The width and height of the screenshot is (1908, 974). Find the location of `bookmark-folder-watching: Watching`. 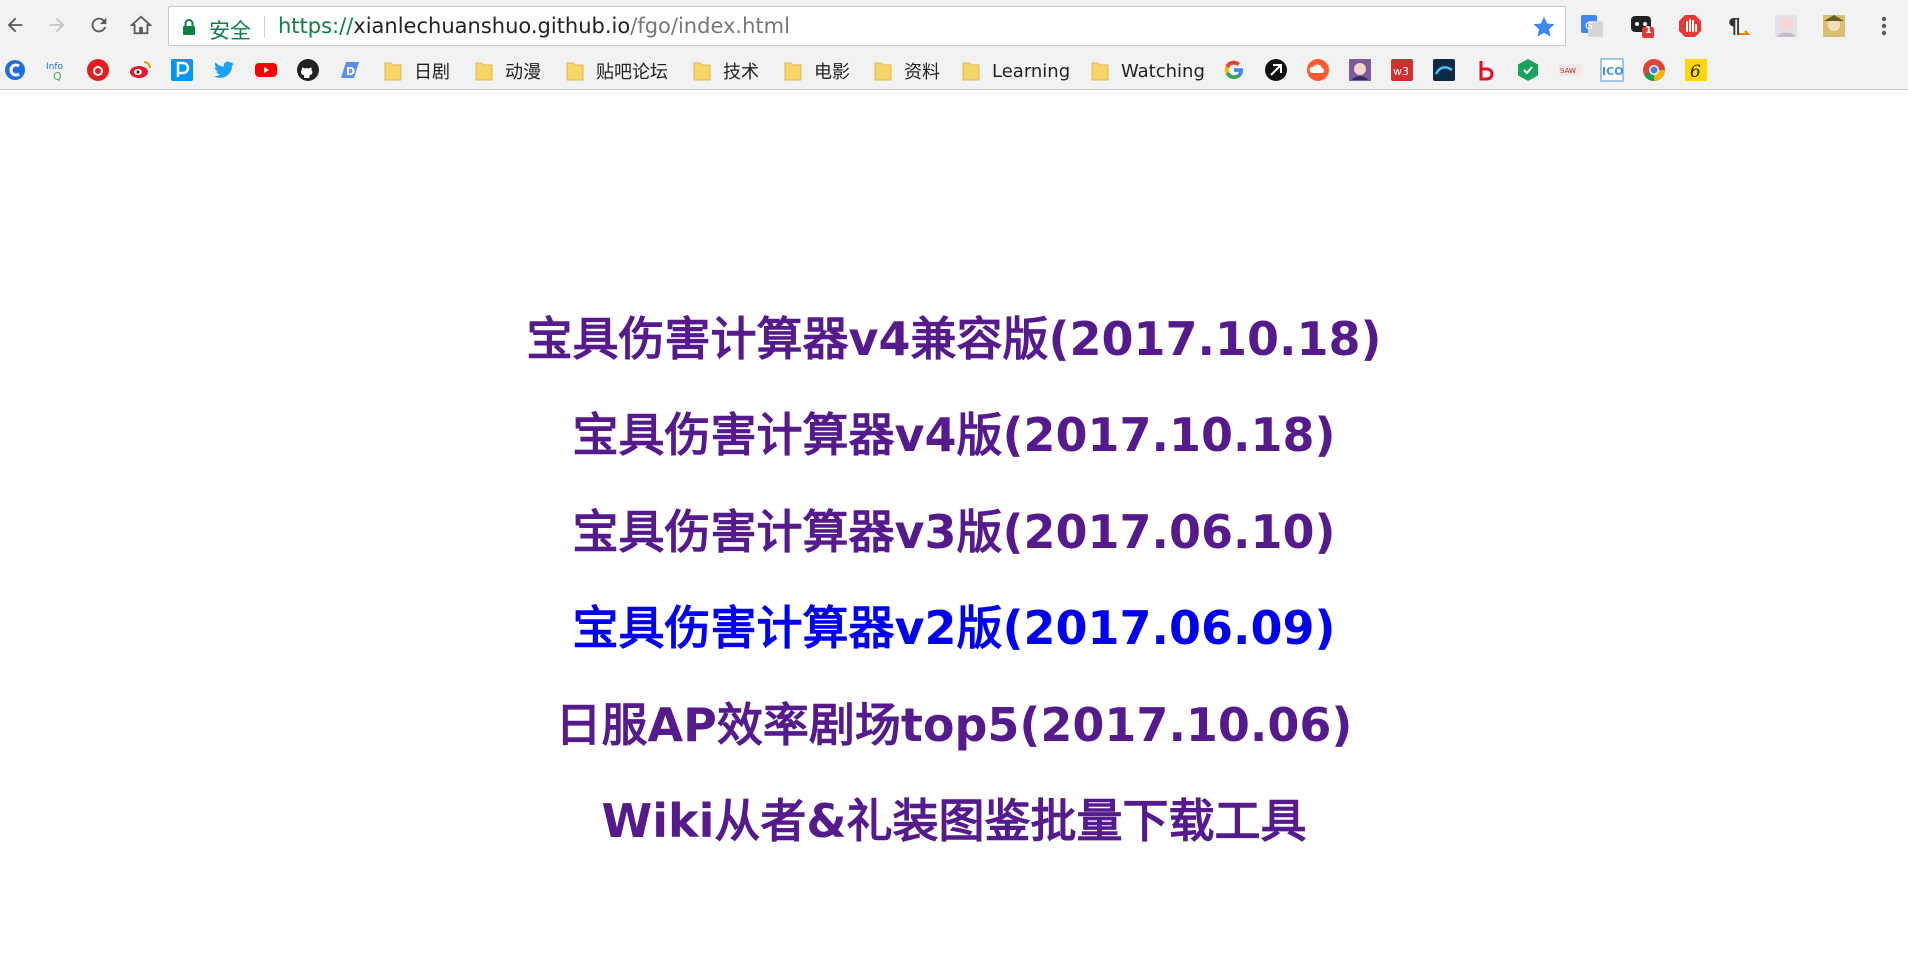

bookmark-folder-watching: Watching is located at coordinates (1148, 71).